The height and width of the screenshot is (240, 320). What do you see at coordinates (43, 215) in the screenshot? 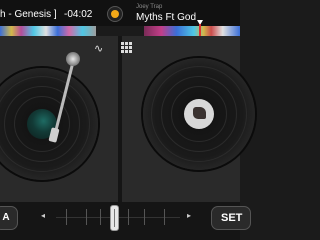
I see `crossfader-left-arrow: ◂` at bounding box center [43, 215].